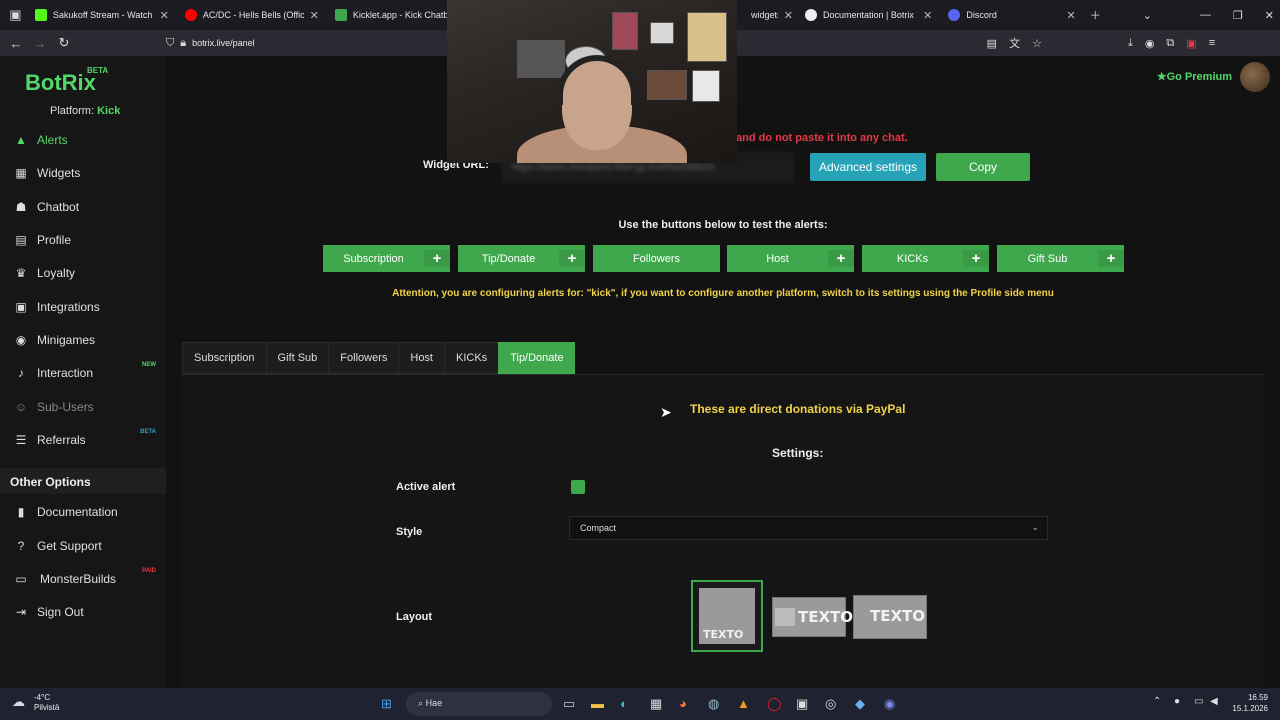  I want to click on taskbar-search: ⌕ Hae, so click(479, 704).